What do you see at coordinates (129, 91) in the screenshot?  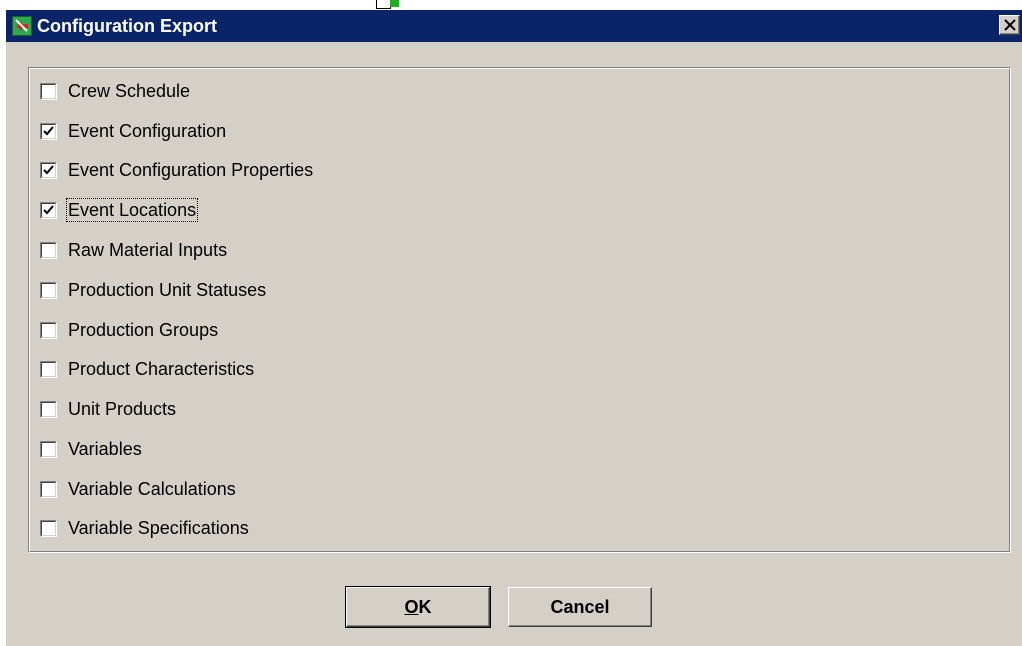 I see `checkbox-label: Crew Schedule` at bounding box center [129, 91].